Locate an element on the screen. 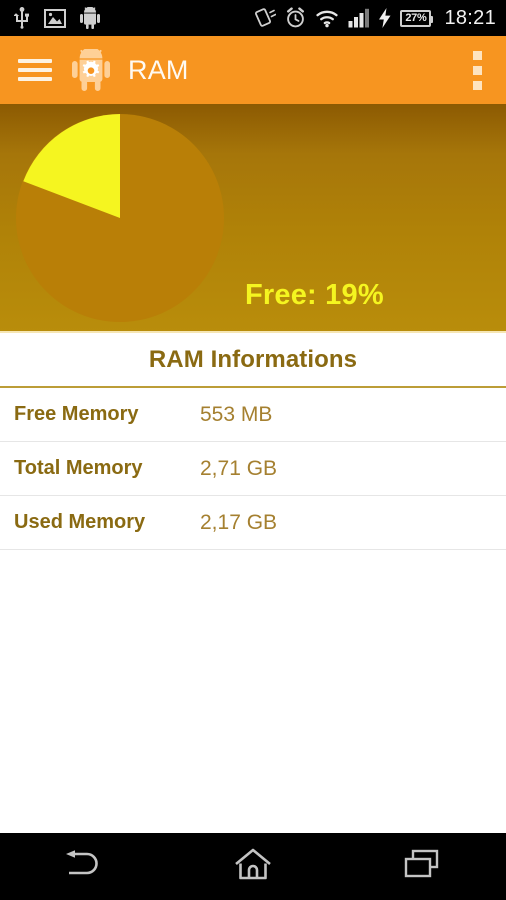 The width and height of the screenshot is (506, 900). app-bar: RAM is located at coordinates (253, 70).